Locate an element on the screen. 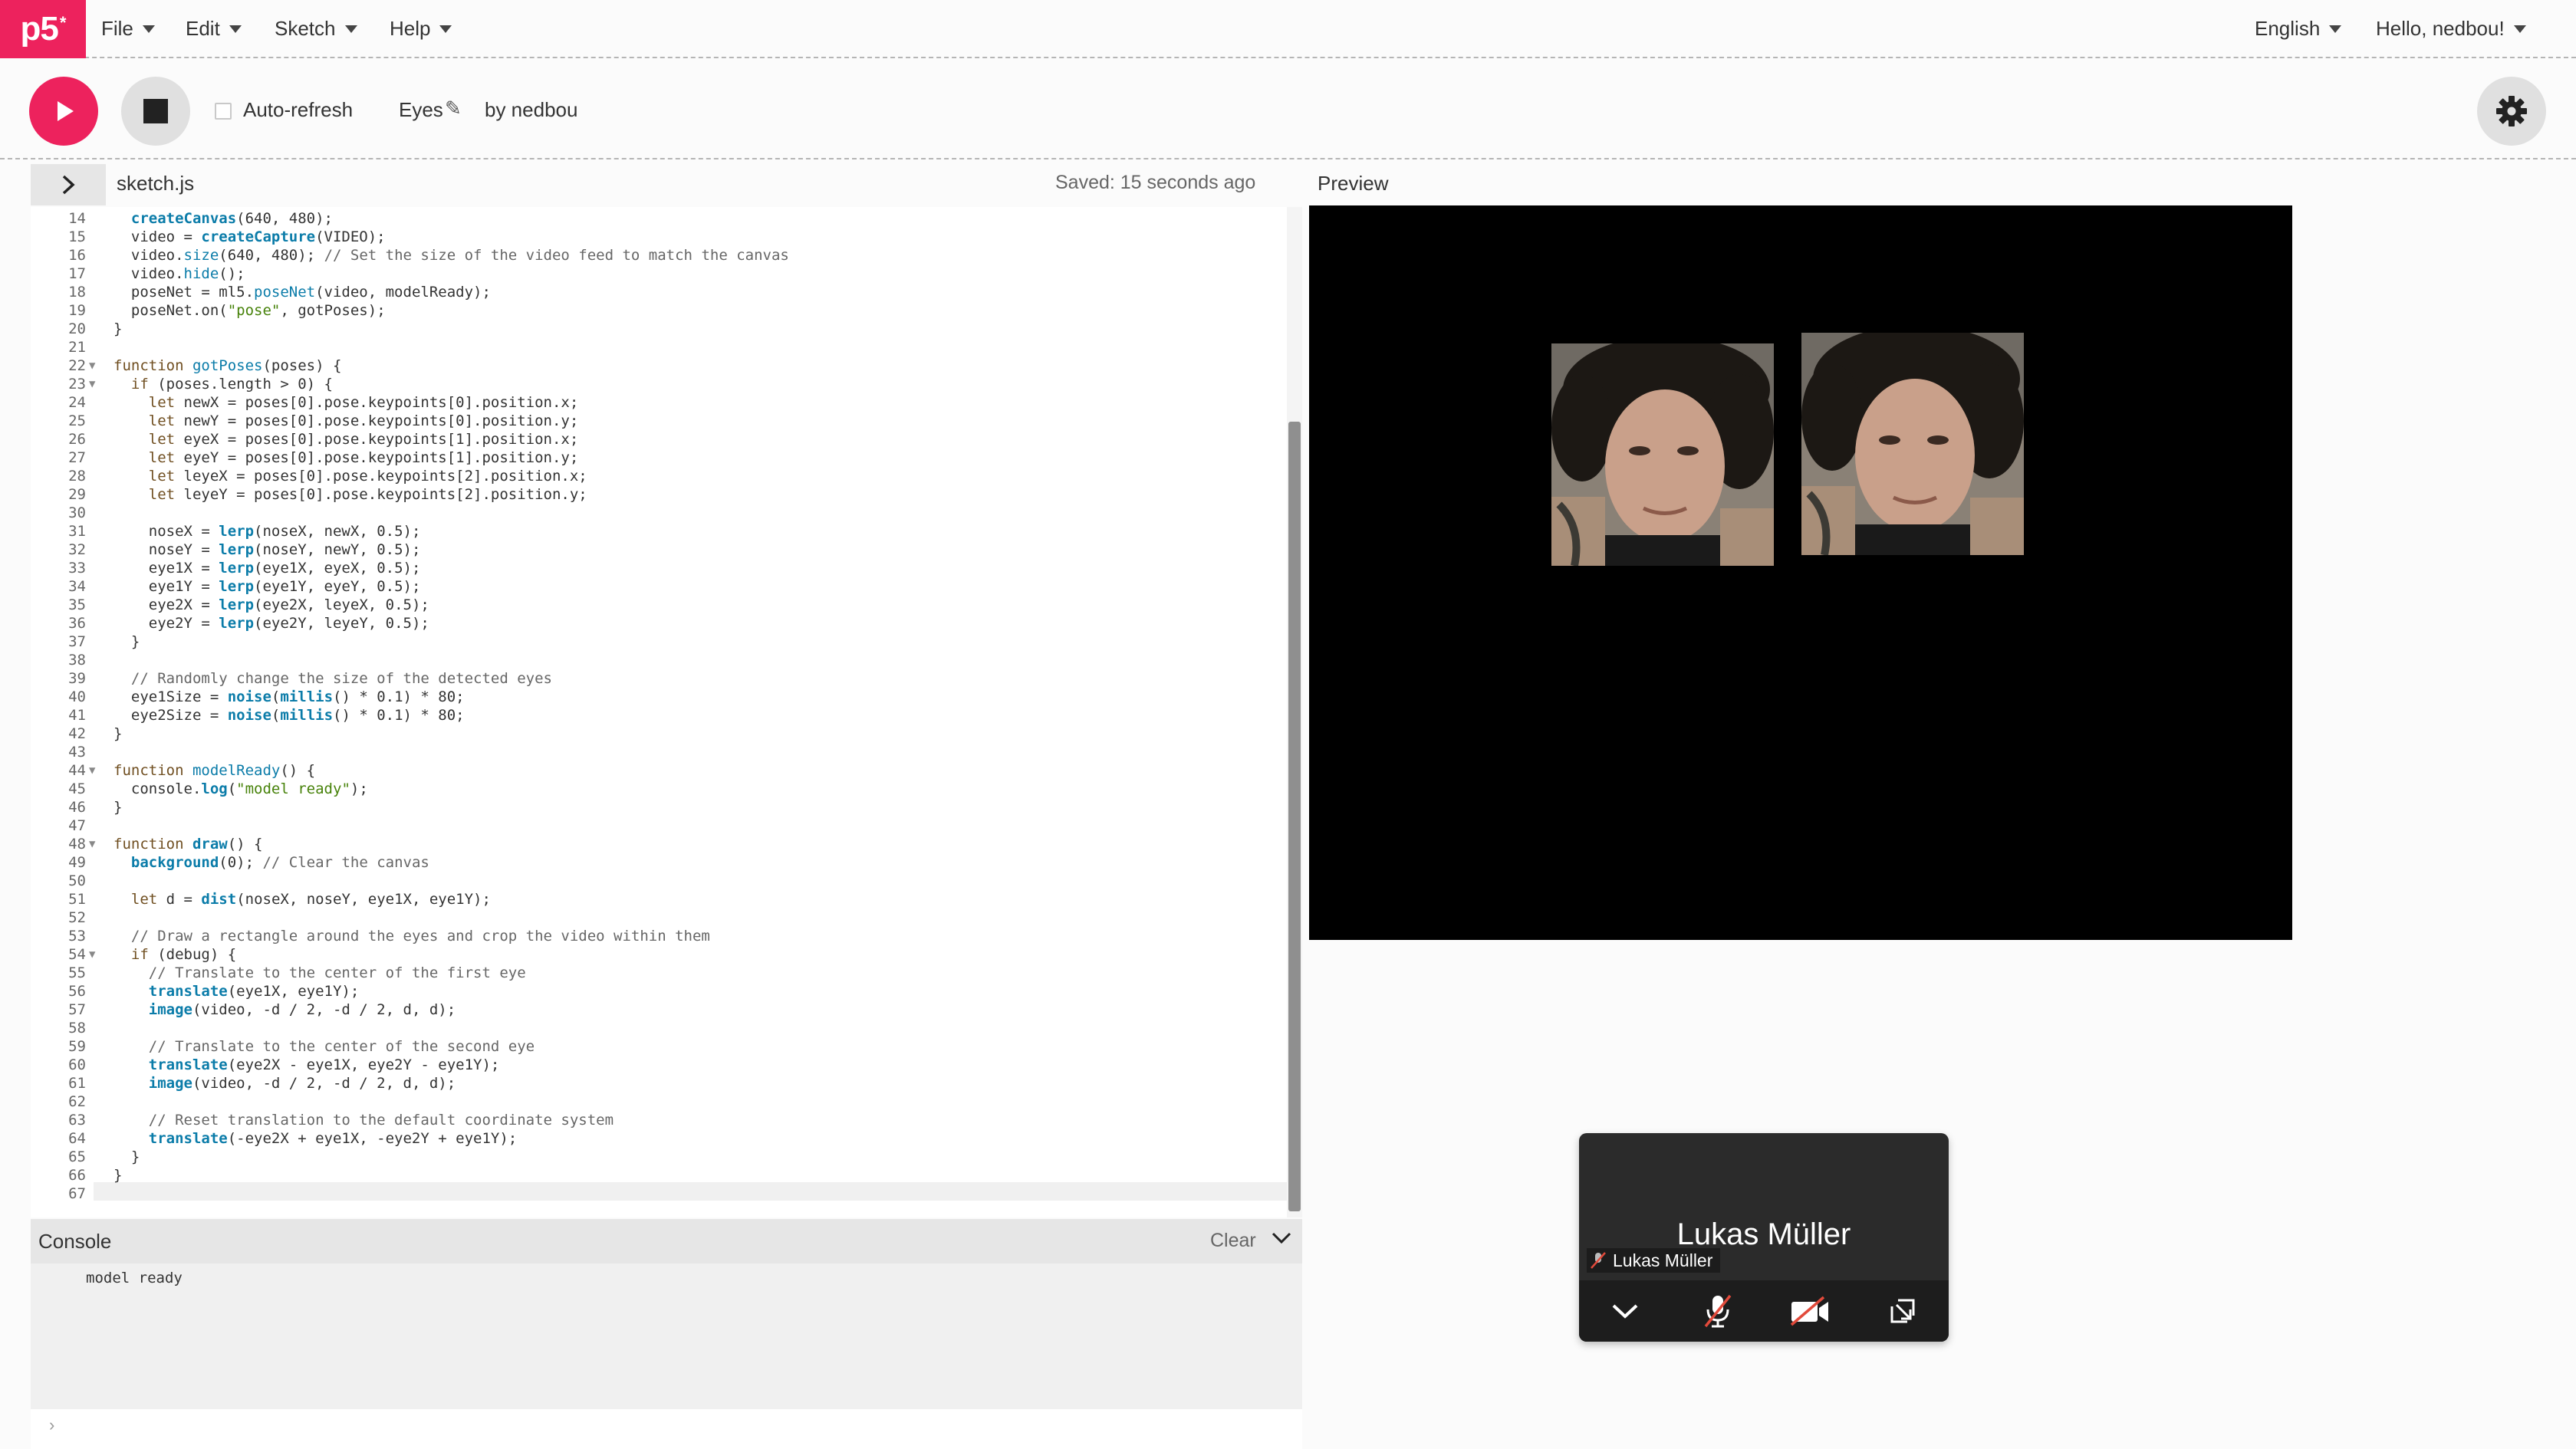  code-line: 17 video.hide(); is located at coordinates (659, 274).